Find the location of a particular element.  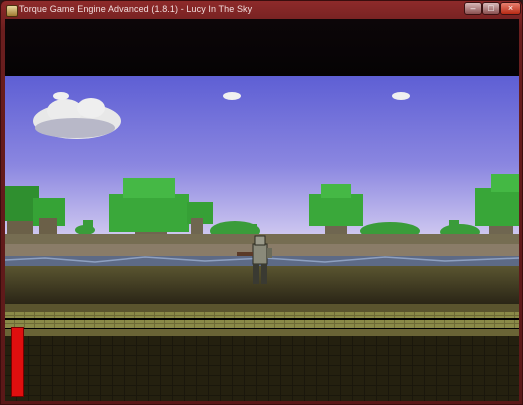

health-bar is located at coordinates (17, 362).